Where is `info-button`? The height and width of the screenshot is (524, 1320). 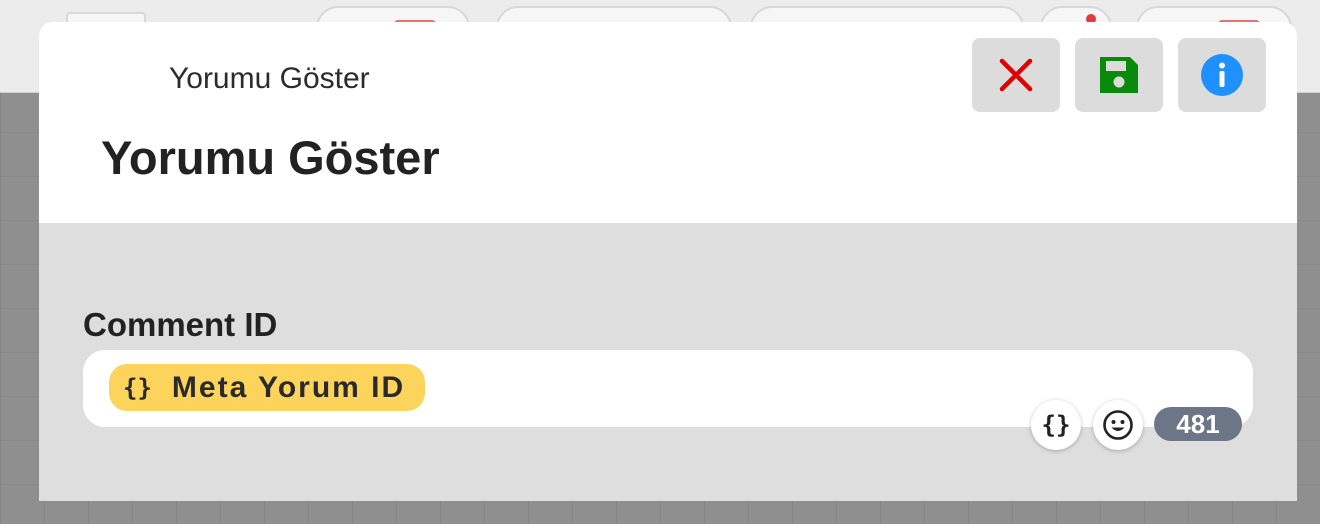 info-button is located at coordinates (1222, 75).